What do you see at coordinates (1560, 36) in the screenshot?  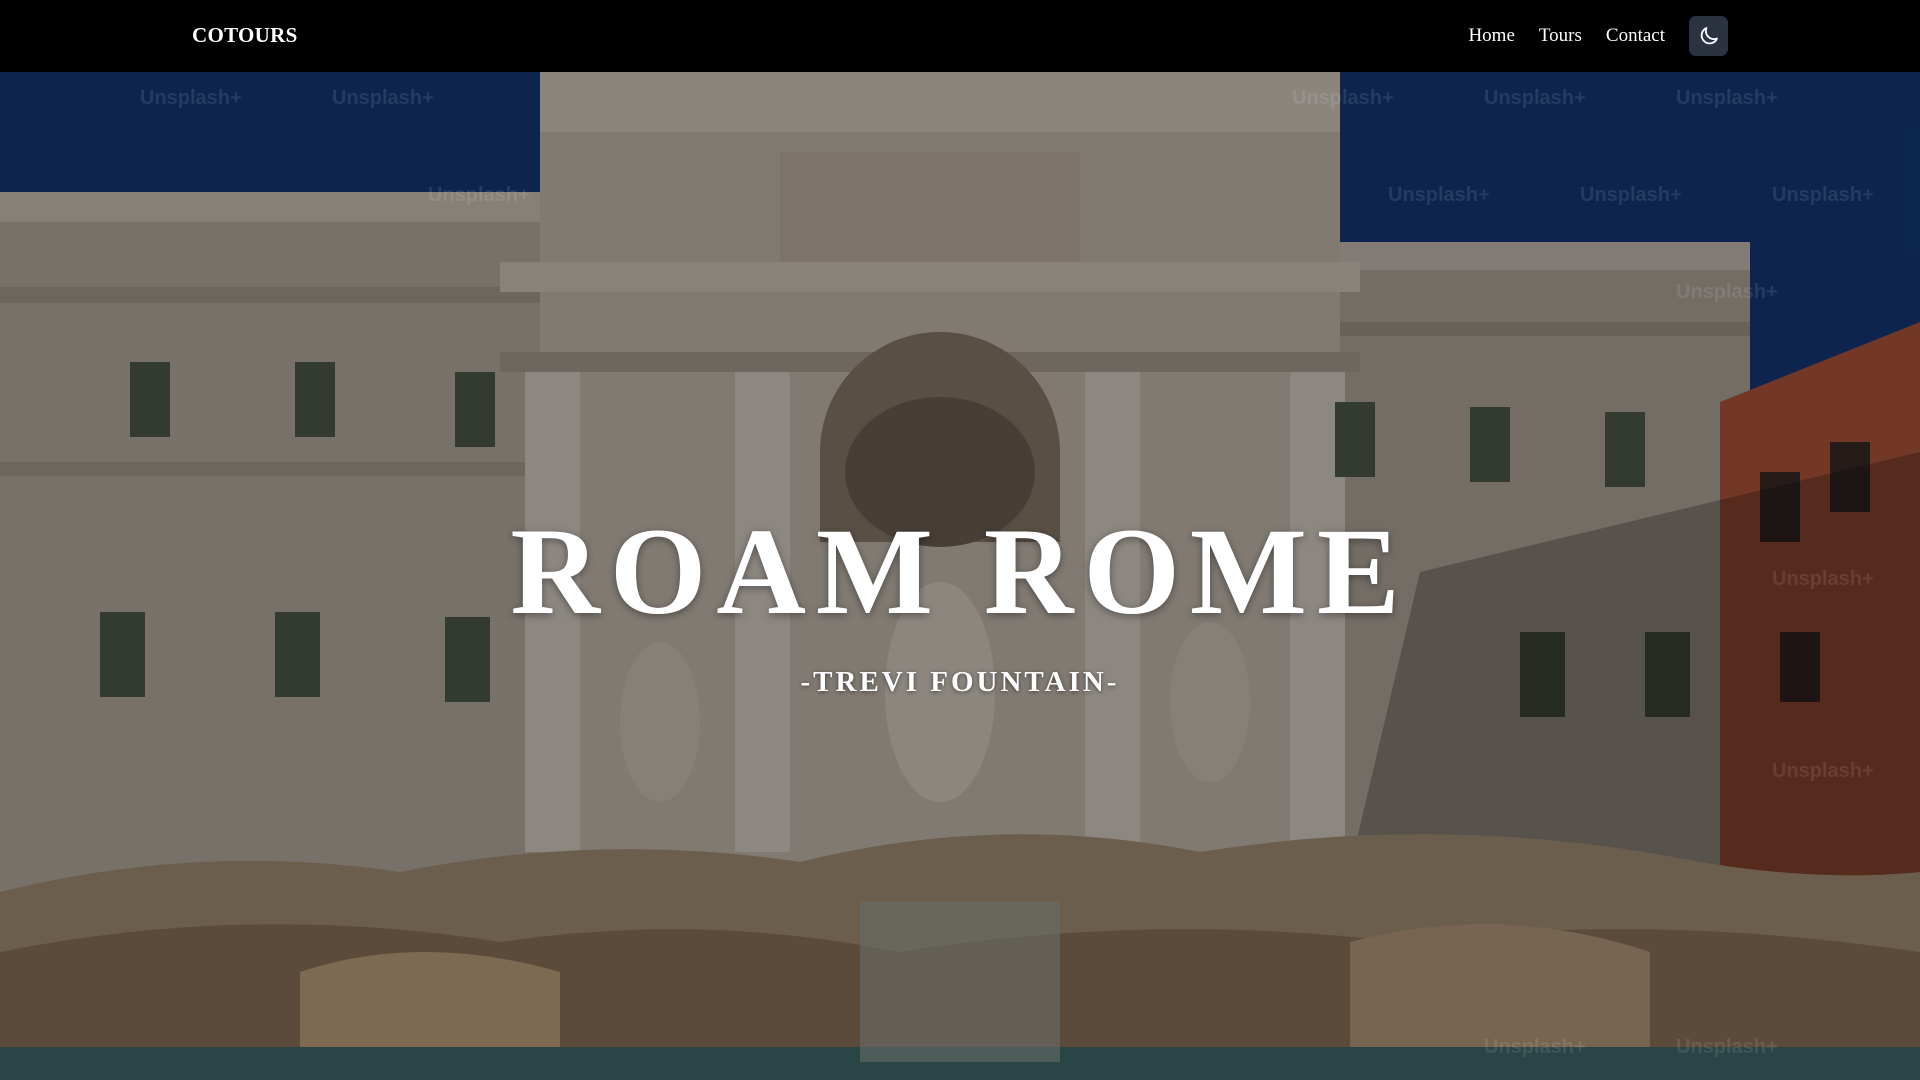 I see `nav-link-tours: Tours` at bounding box center [1560, 36].